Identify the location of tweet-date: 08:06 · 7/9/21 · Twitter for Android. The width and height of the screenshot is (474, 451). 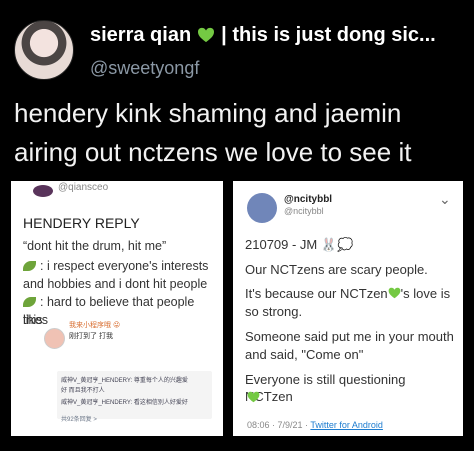
(315, 425).